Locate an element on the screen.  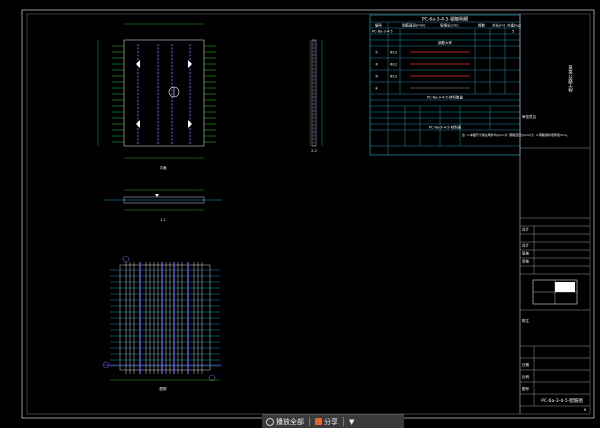
table-row0-id: PC-6a-3-4-5 is located at coordinates (382, 32).